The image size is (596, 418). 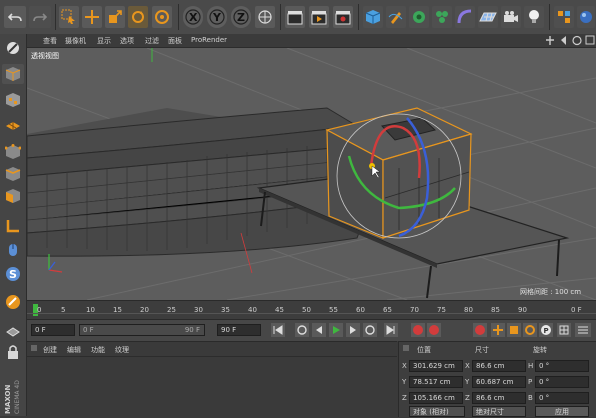 I want to click on y-axis-lock-button: Y, so click(x=217, y=17).